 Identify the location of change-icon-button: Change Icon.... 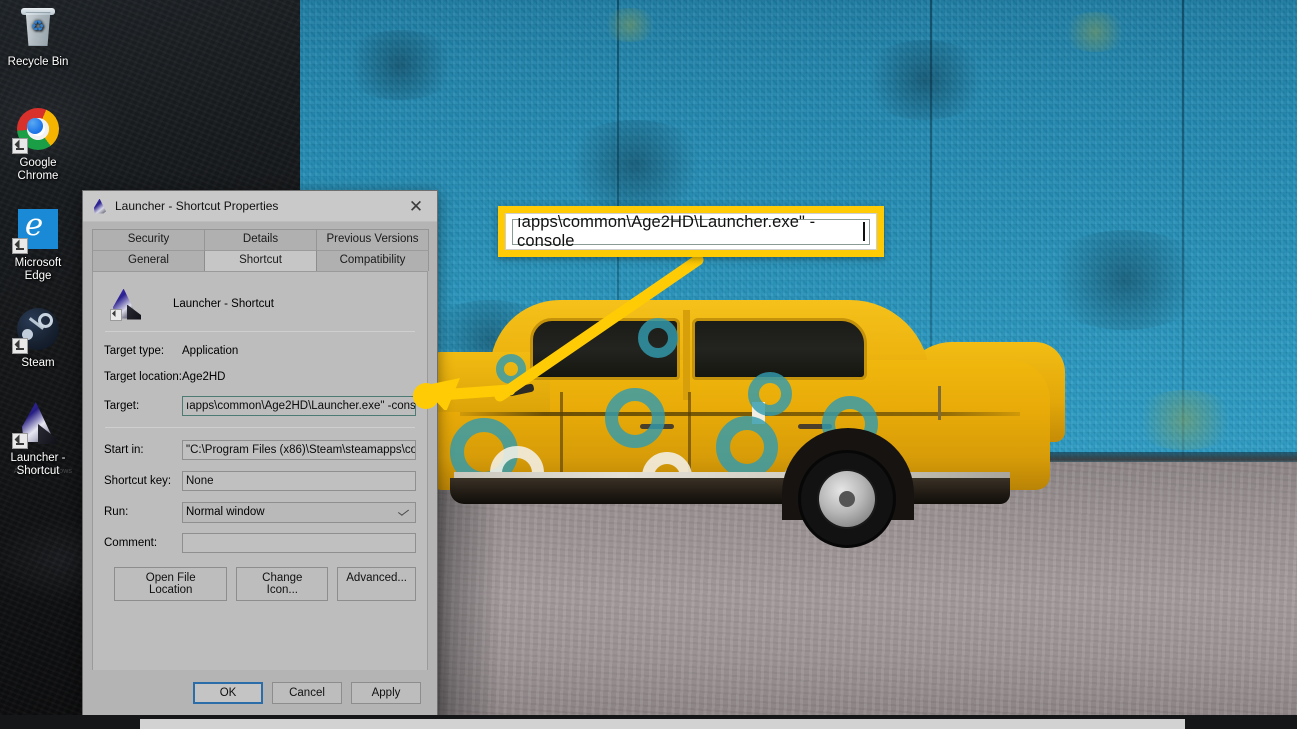
(282, 584).